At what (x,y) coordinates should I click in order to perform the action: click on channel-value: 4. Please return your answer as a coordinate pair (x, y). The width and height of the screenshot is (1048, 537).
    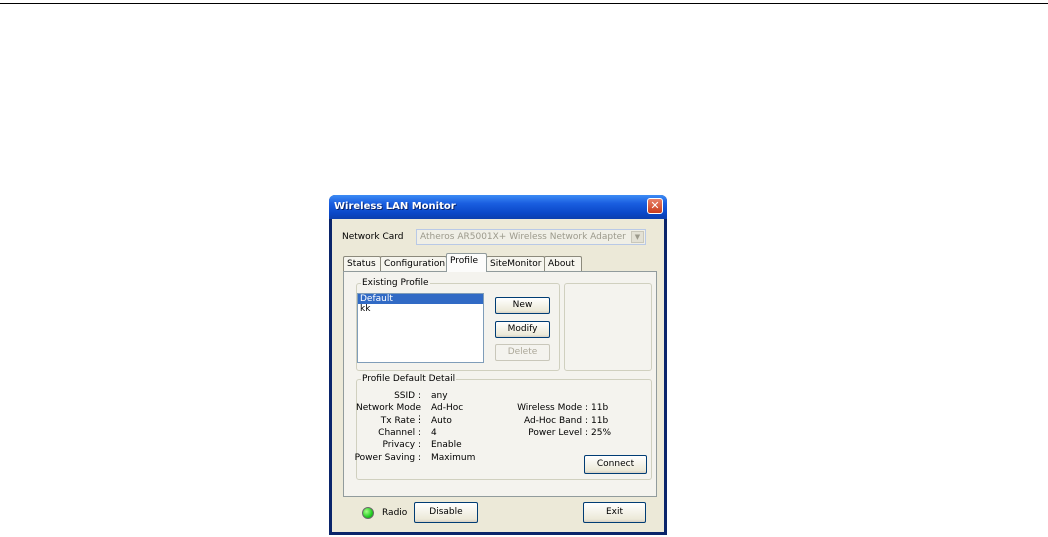
    Looking at the image, I should click on (434, 433).